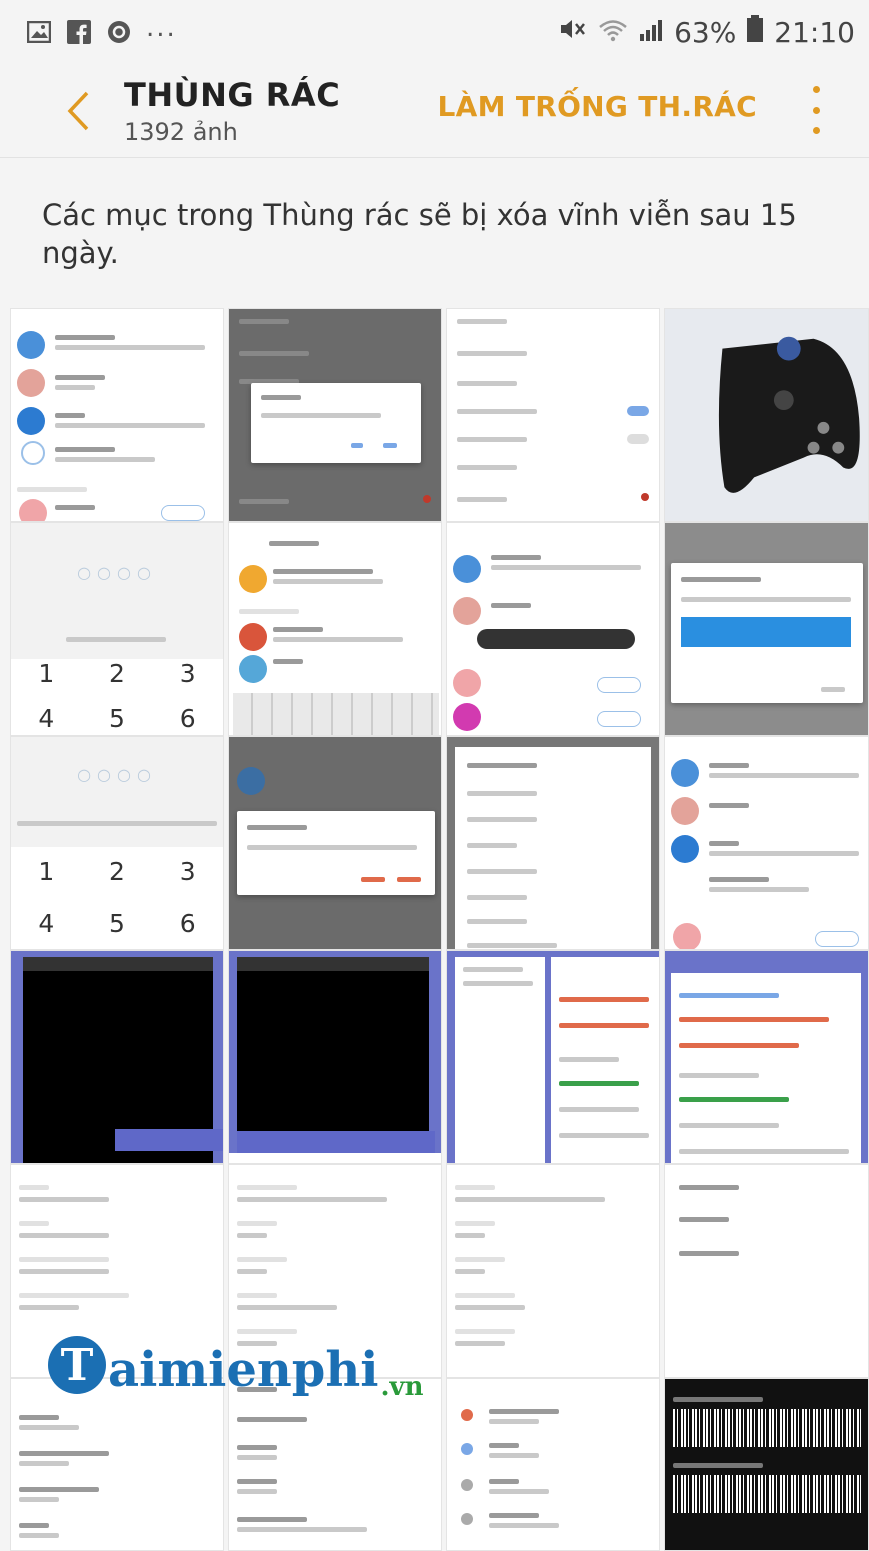 The image size is (869, 1551). I want to click on weather-icon, so click(31, 345).